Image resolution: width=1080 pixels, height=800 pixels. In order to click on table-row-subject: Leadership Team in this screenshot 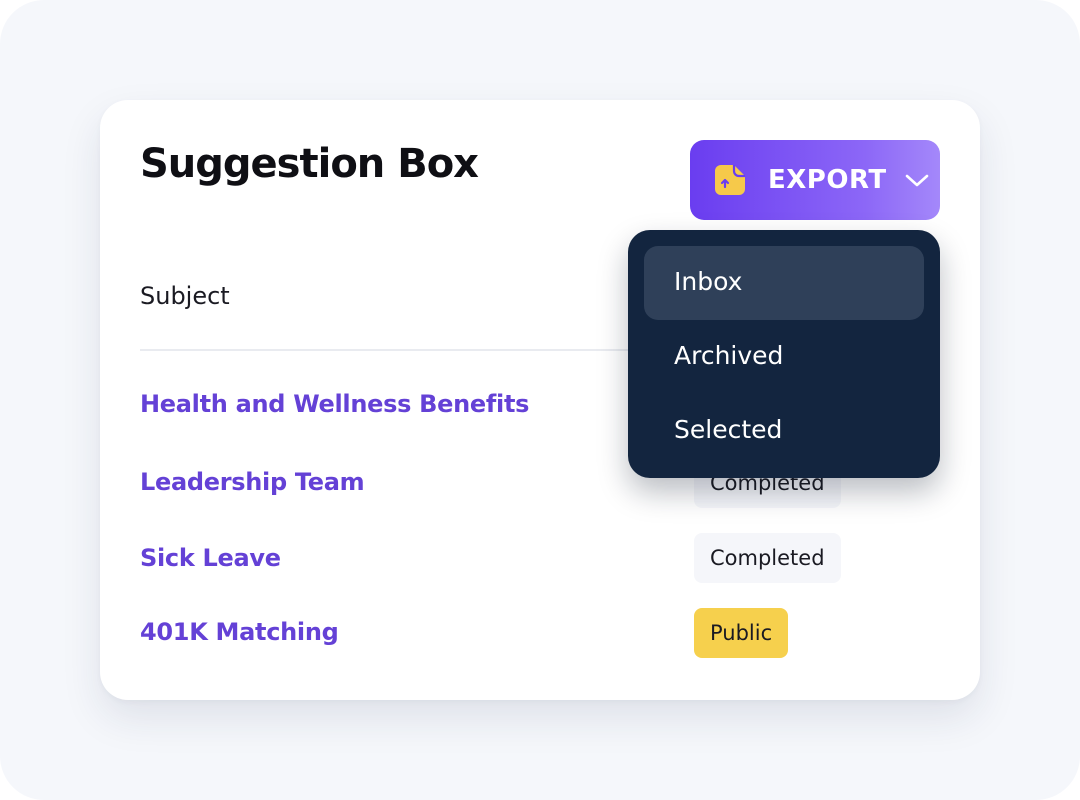, I will do `click(252, 482)`.